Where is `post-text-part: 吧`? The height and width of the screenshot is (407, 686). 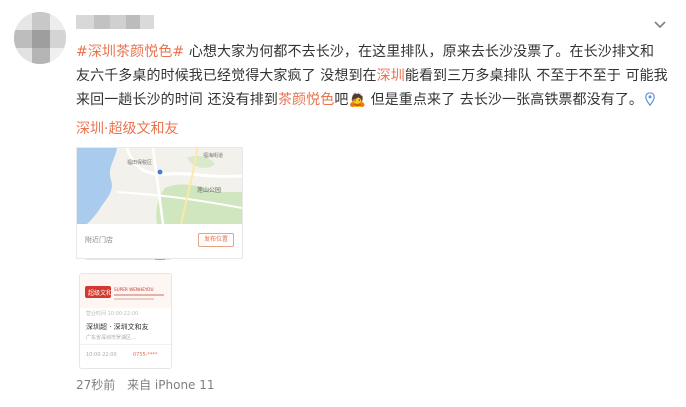 post-text-part: 吧 is located at coordinates (341, 100).